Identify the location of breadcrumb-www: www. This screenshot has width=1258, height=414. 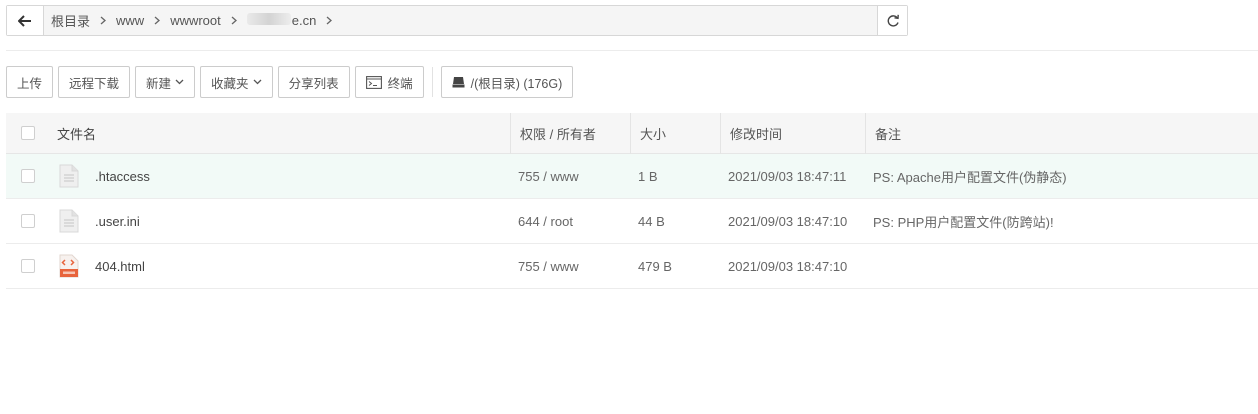
(130, 20).